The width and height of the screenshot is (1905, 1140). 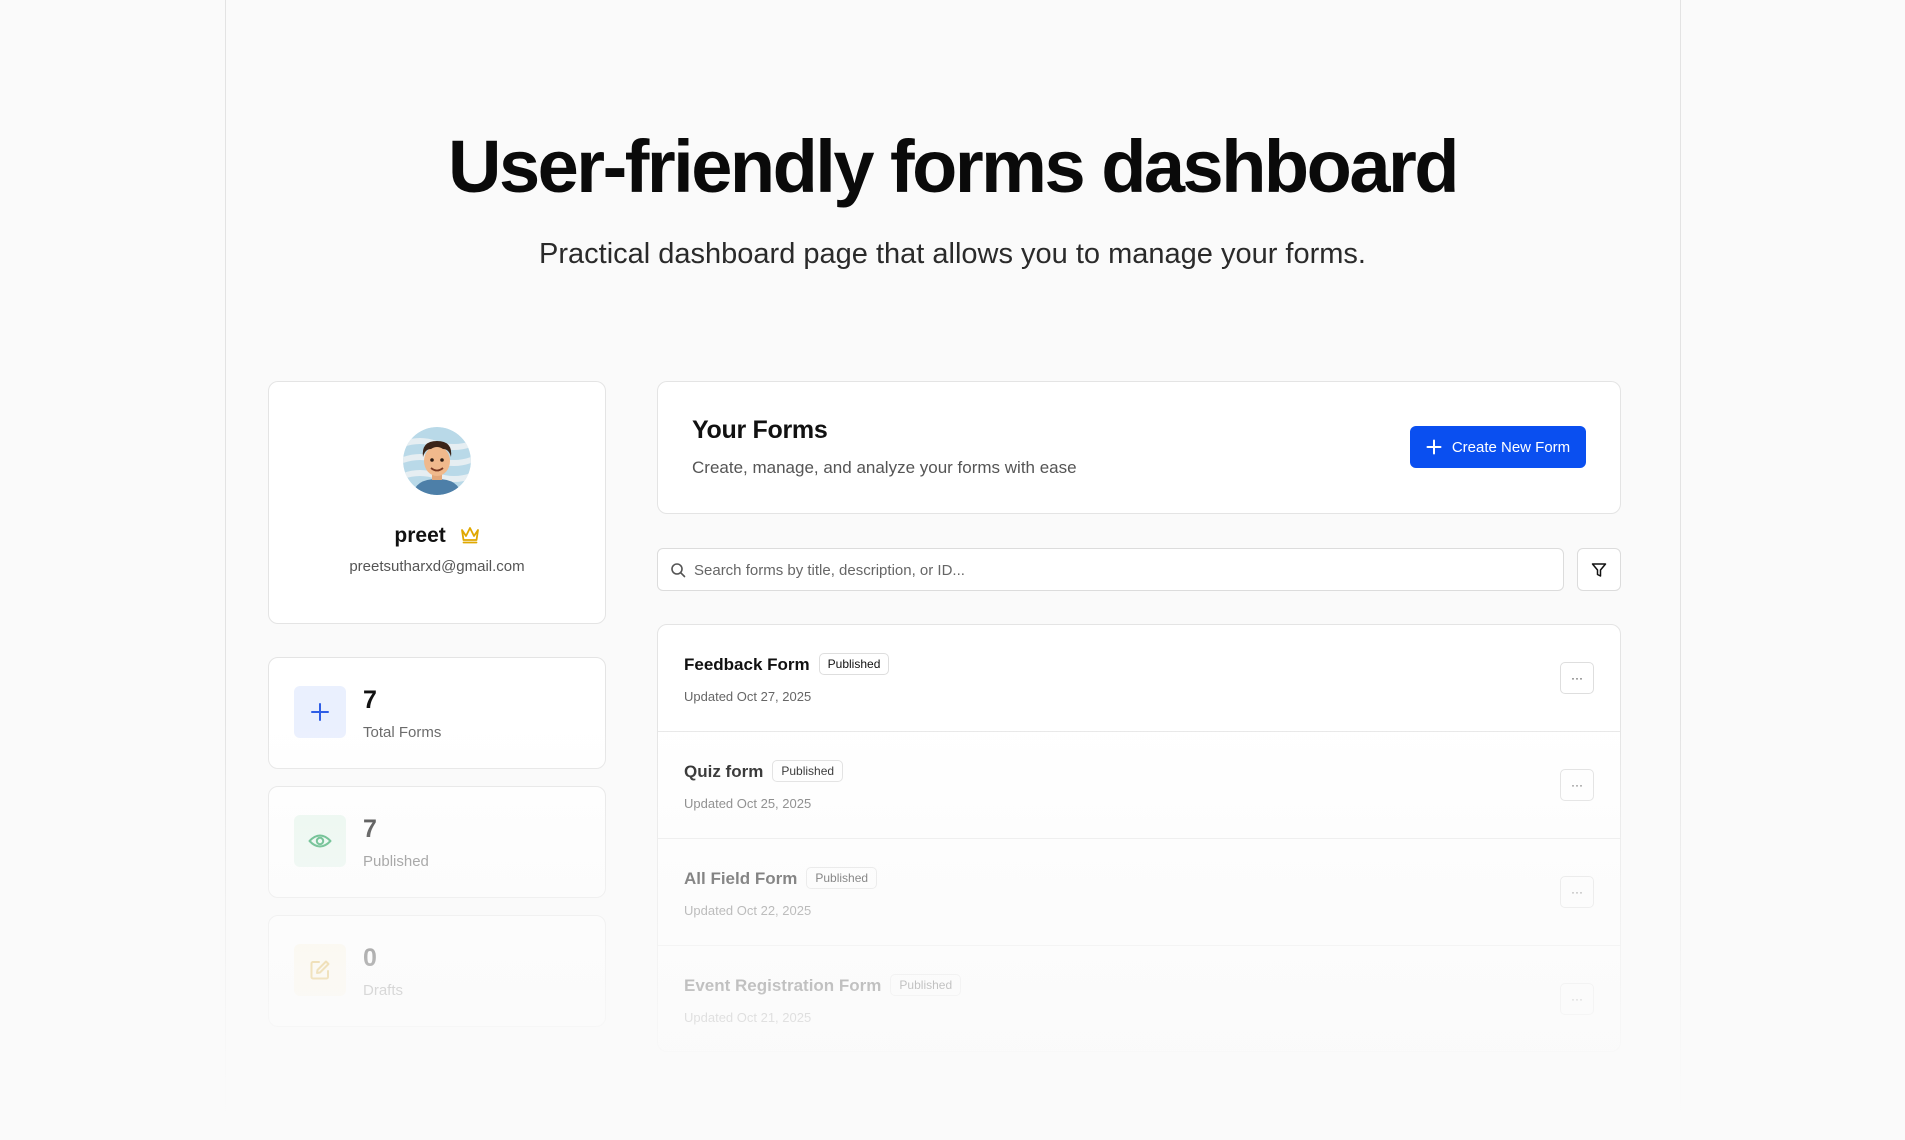 What do you see at coordinates (320, 841) in the screenshot?
I see `eye-icon` at bounding box center [320, 841].